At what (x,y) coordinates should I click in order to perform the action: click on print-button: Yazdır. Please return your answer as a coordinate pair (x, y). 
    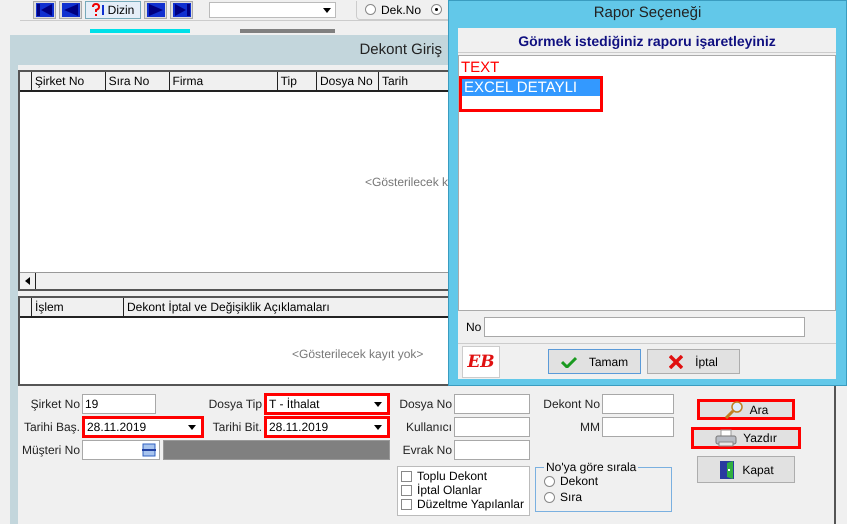
    Looking at the image, I should click on (746, 438).